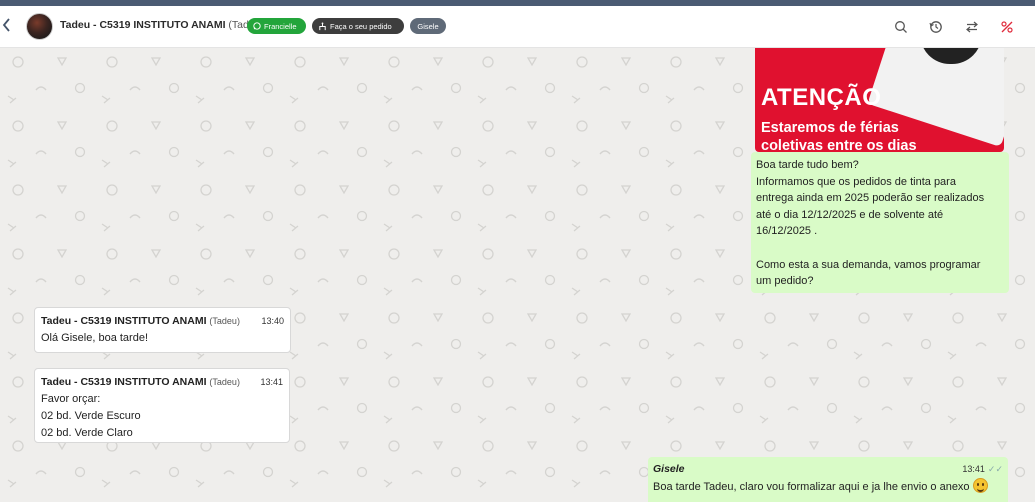  I want to click on message-line: Olá Gisele, boa tarde!, so click(95, 338).